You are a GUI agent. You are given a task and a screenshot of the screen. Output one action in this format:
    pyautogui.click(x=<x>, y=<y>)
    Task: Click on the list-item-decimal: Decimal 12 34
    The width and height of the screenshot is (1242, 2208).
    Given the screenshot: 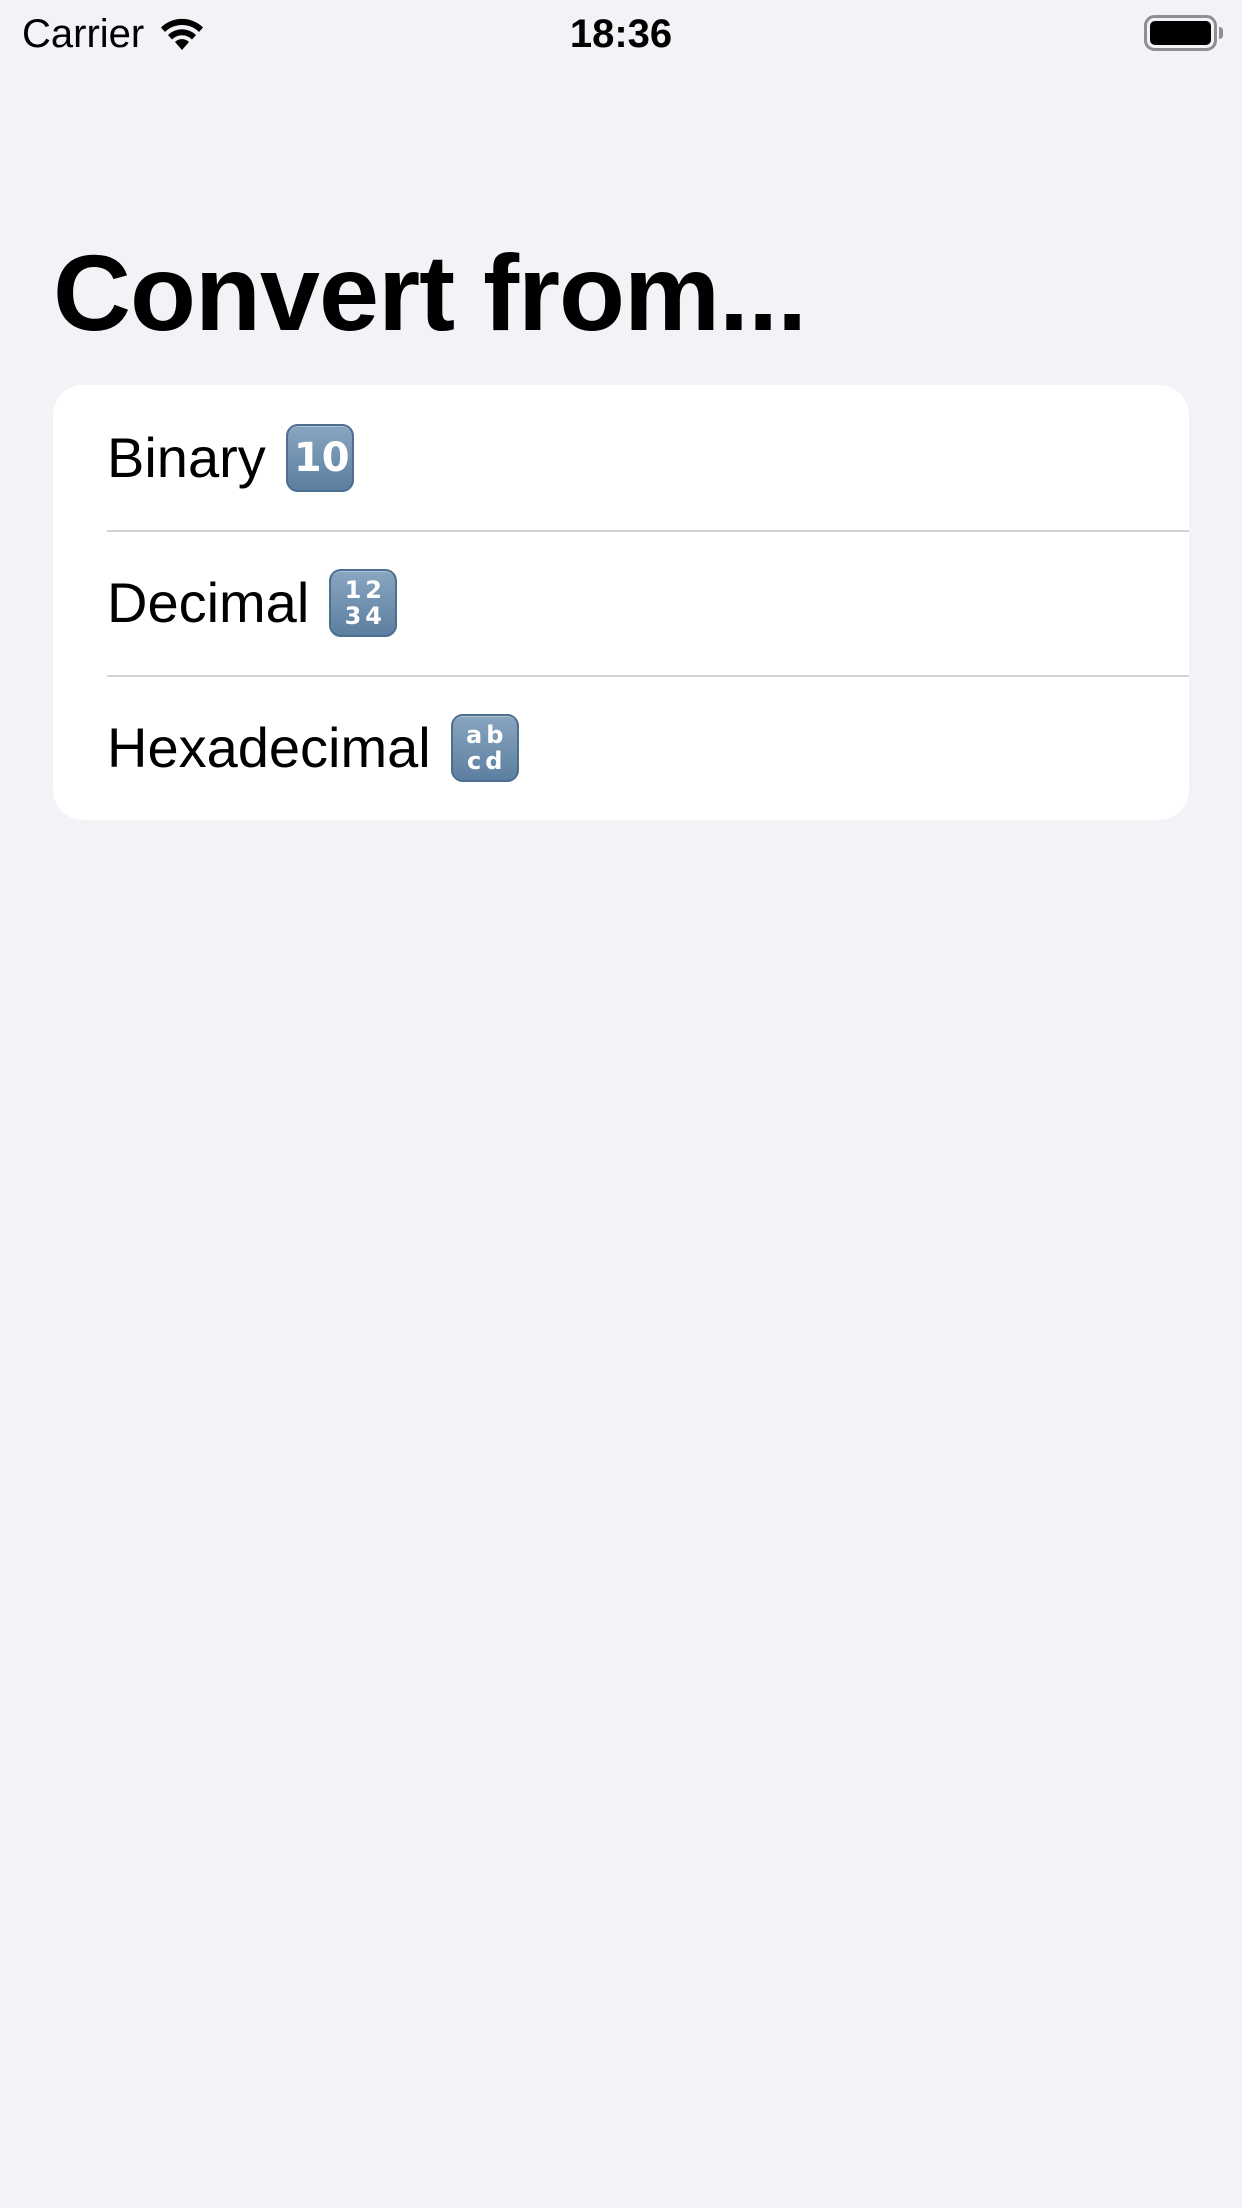 What is the action you would take?
    pyautogui.click(x=621, y=602)
    